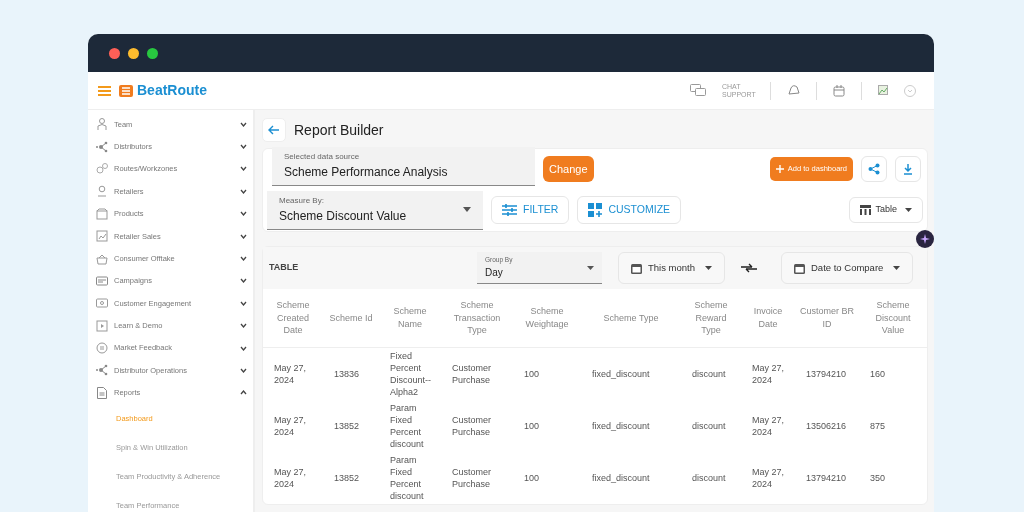  What do you see at coordinates (595, 210) in the screenshot?
I see `grid-plus-icon` at bounding box center [595, 210].